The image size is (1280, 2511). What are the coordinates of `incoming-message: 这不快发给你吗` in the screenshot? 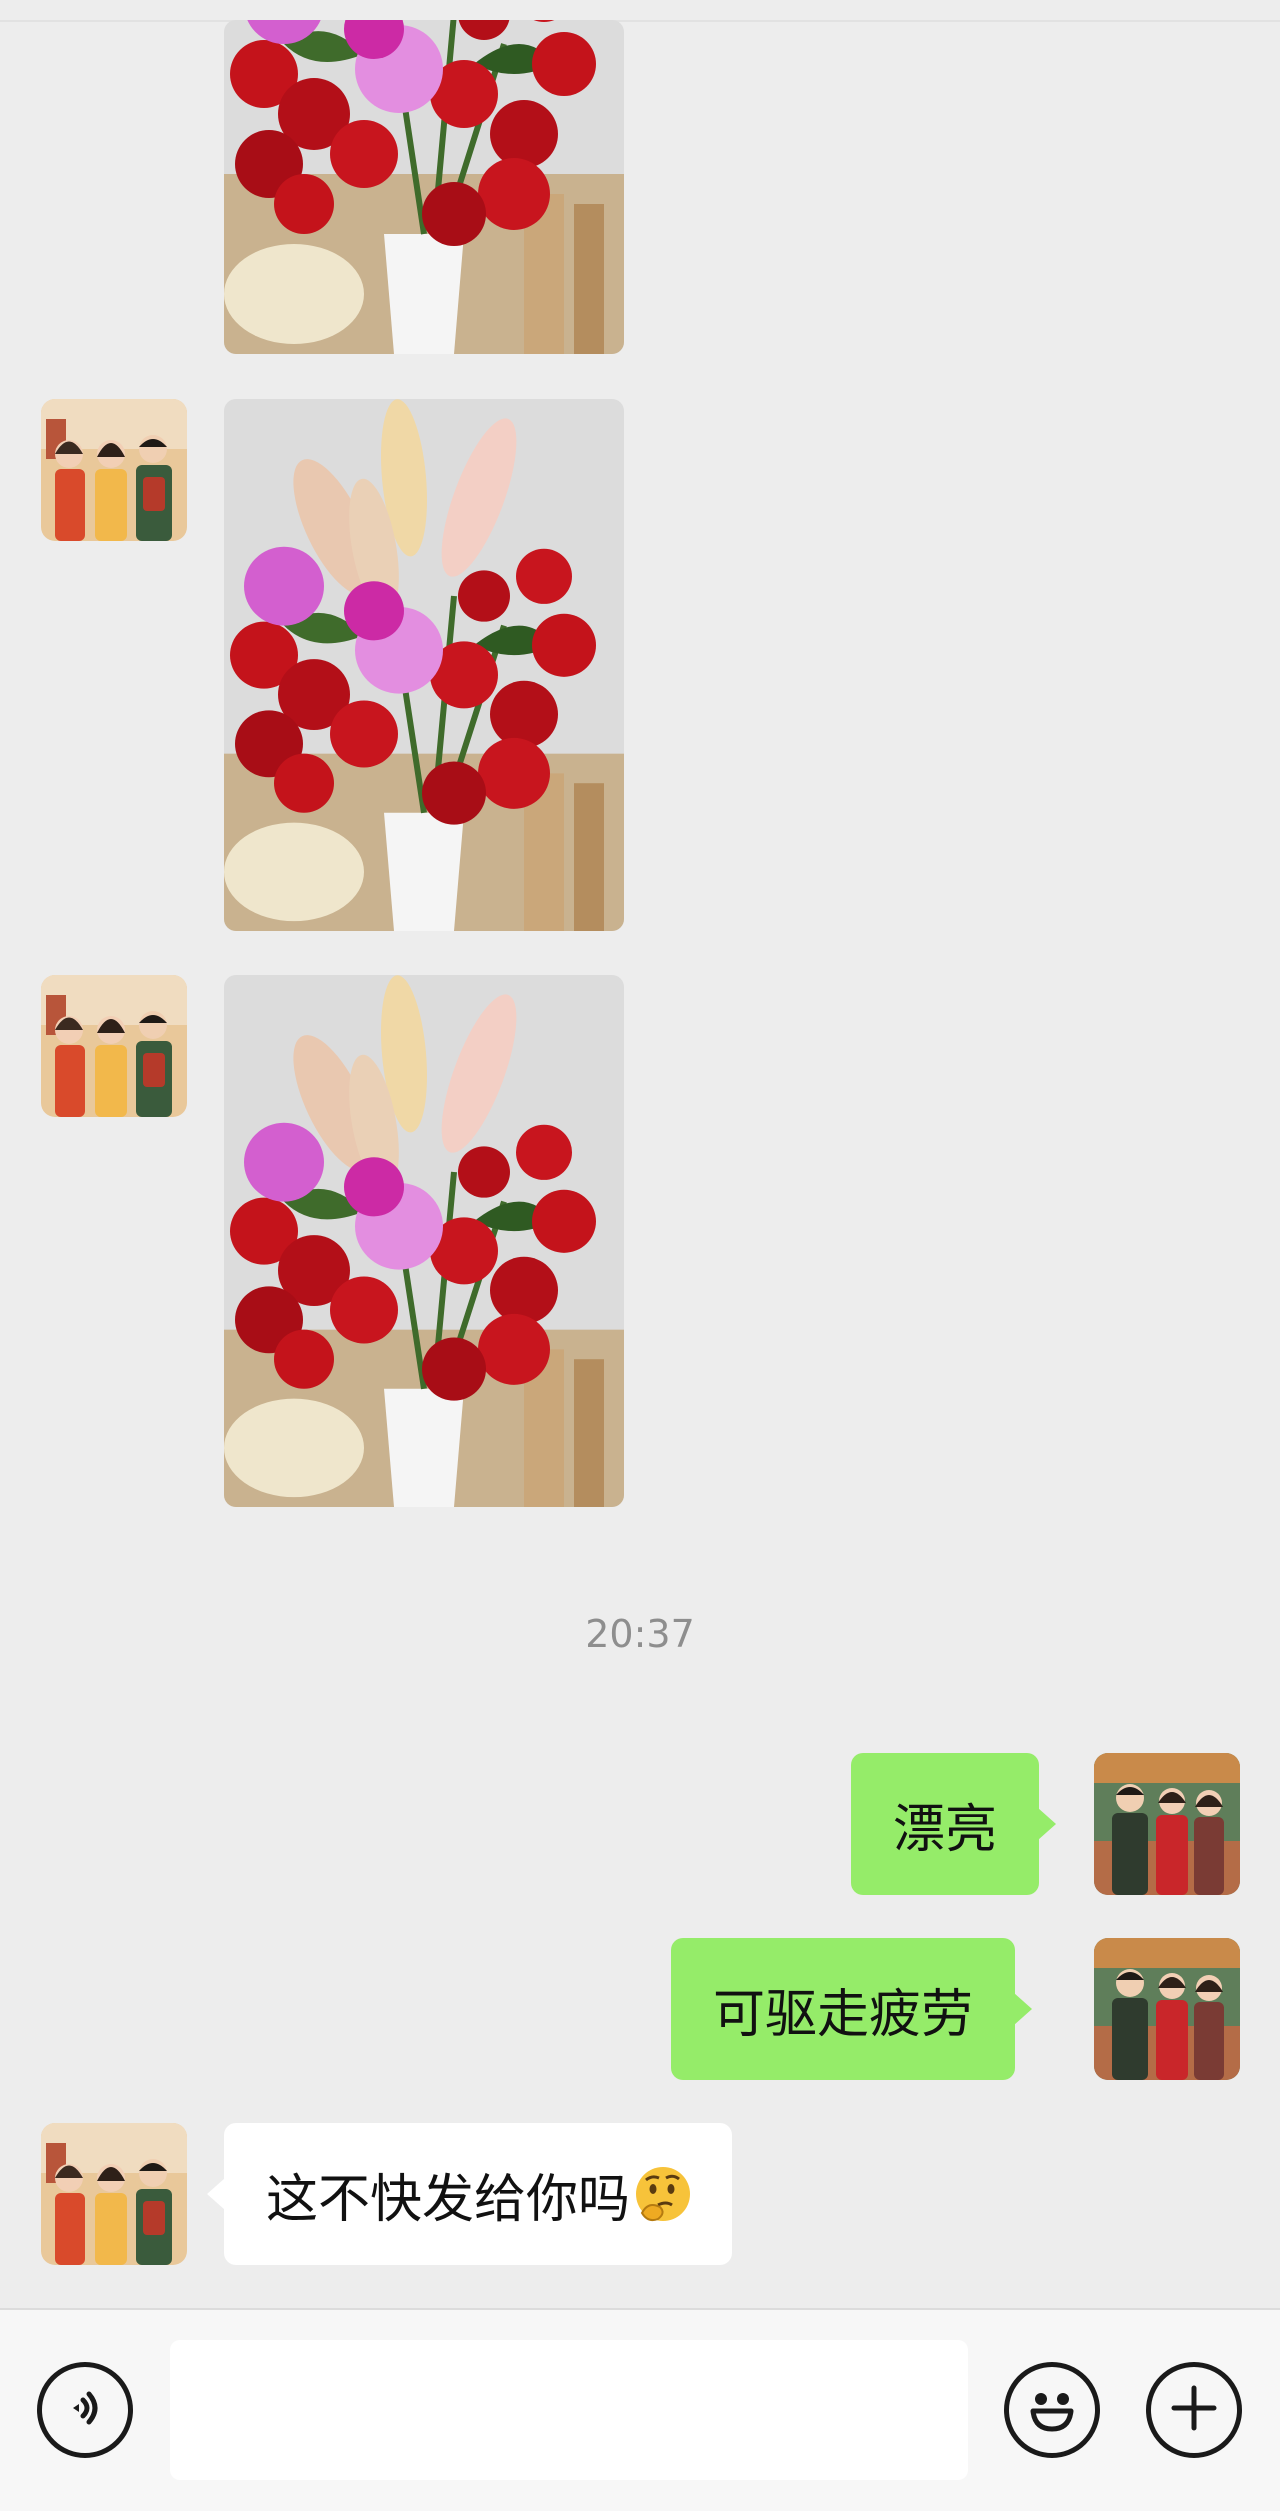 It's located at (469, 2194).